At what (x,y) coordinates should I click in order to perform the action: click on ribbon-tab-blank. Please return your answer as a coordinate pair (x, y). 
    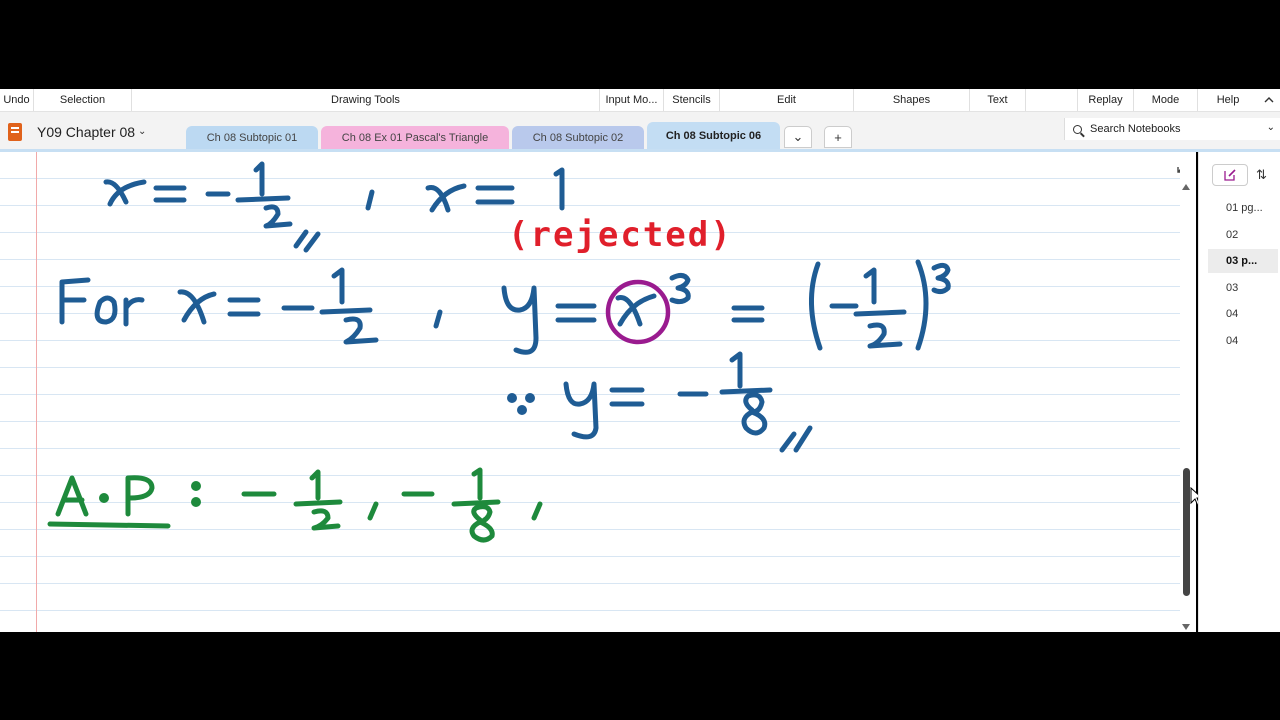
    Looking at the image, I should click on (1052, 100).